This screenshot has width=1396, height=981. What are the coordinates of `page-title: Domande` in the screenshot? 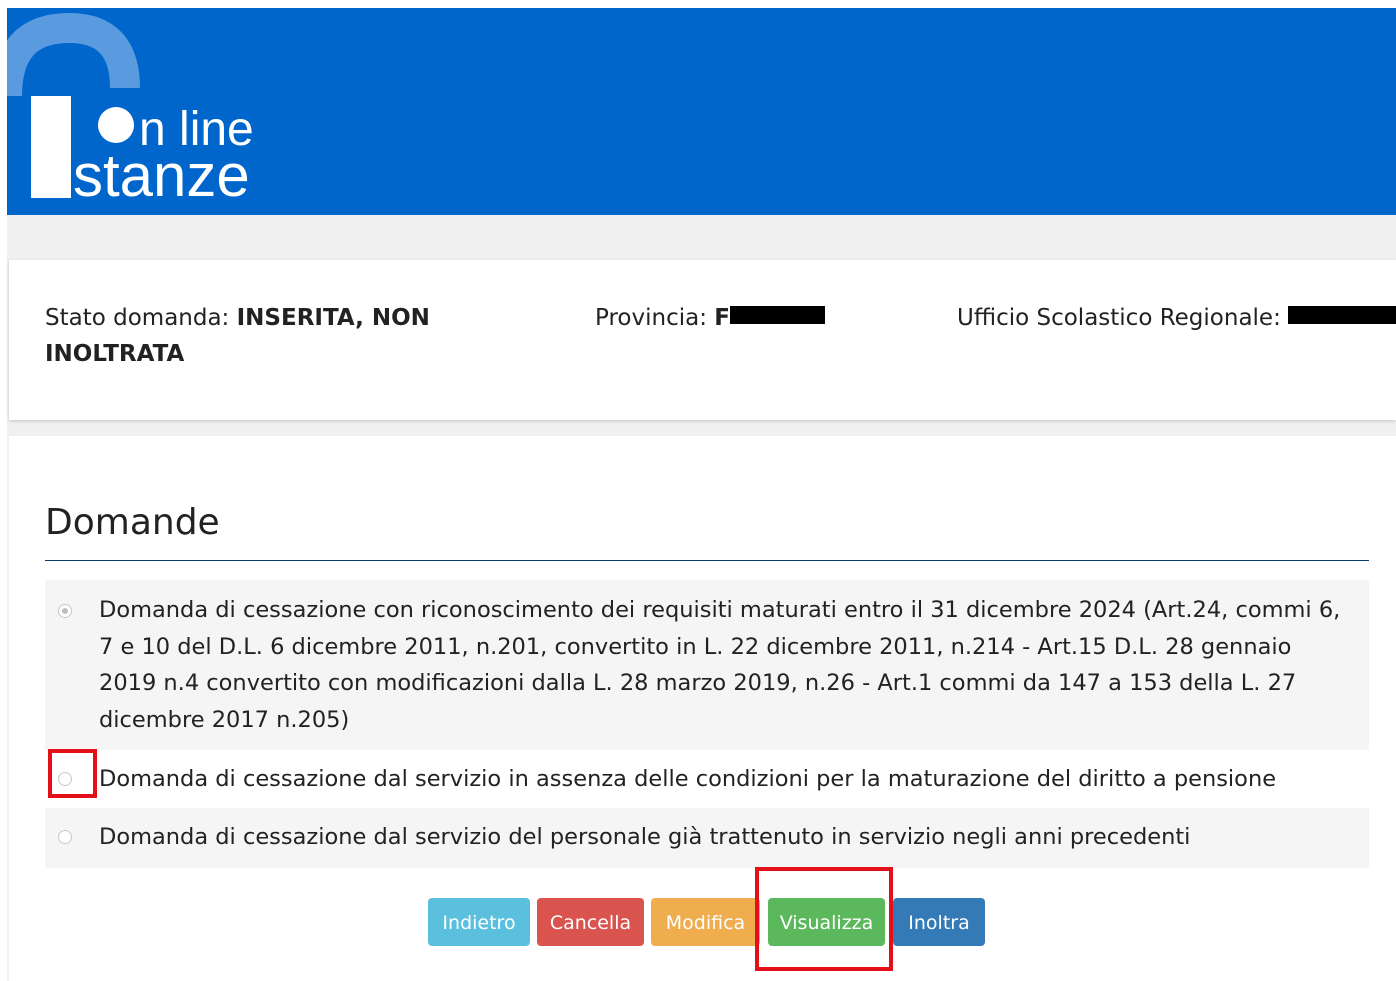 It's located at (132, 522).